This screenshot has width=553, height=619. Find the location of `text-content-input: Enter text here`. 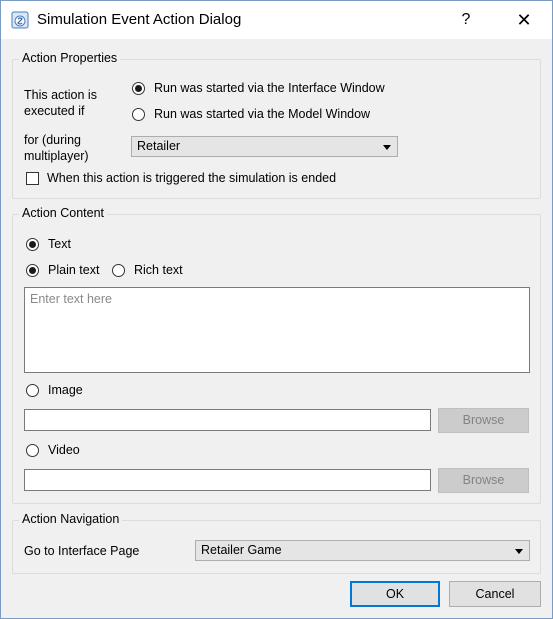

text-content-input: Enter text here is located at coordinates (277, 330).